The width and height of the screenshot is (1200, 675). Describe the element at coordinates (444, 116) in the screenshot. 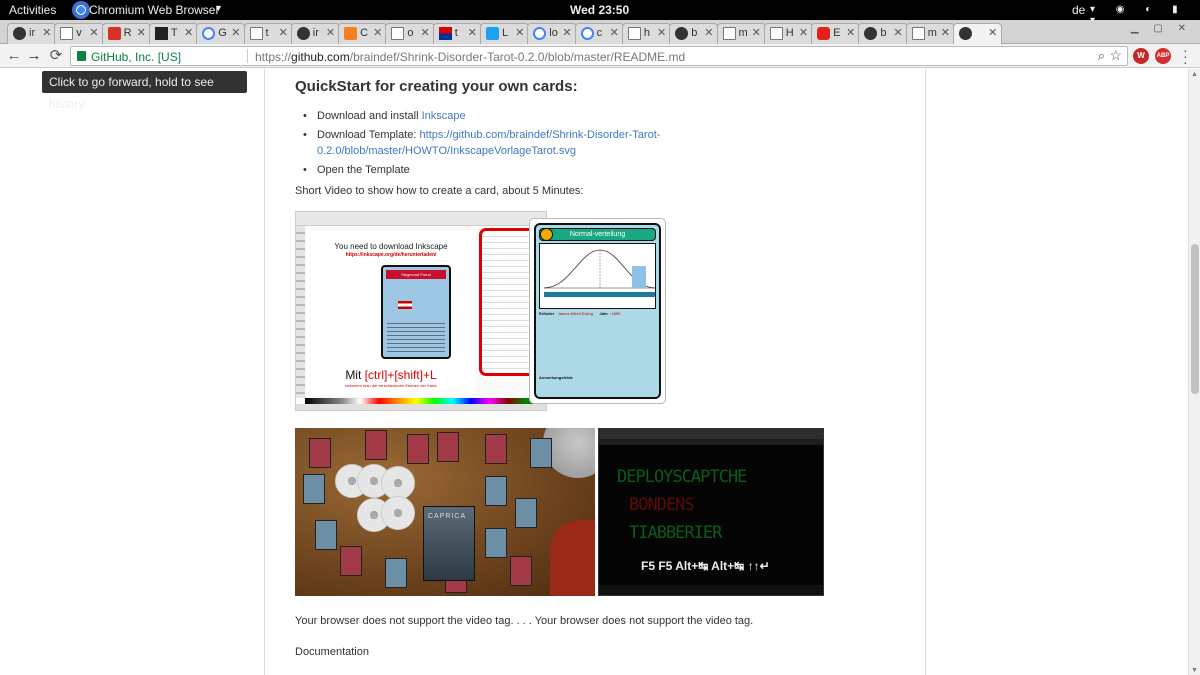

I see `inkscape-link: Inkscape` at that location.